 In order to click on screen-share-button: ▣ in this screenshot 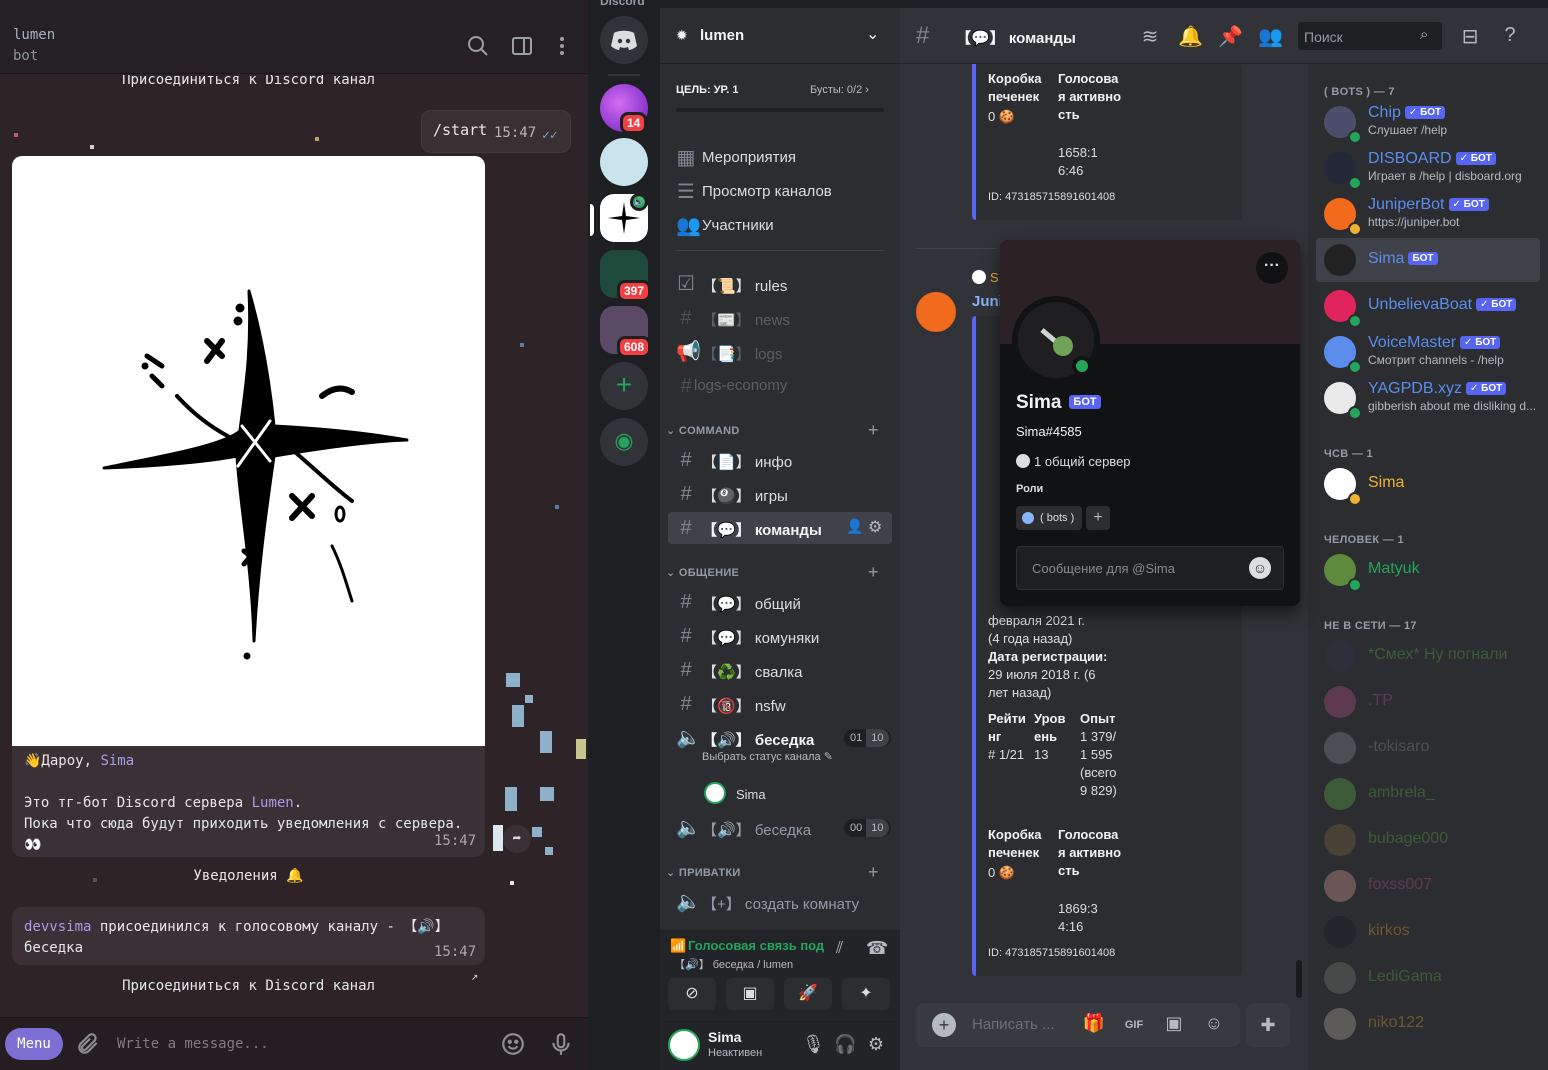, I will do `click(750, 994)`.